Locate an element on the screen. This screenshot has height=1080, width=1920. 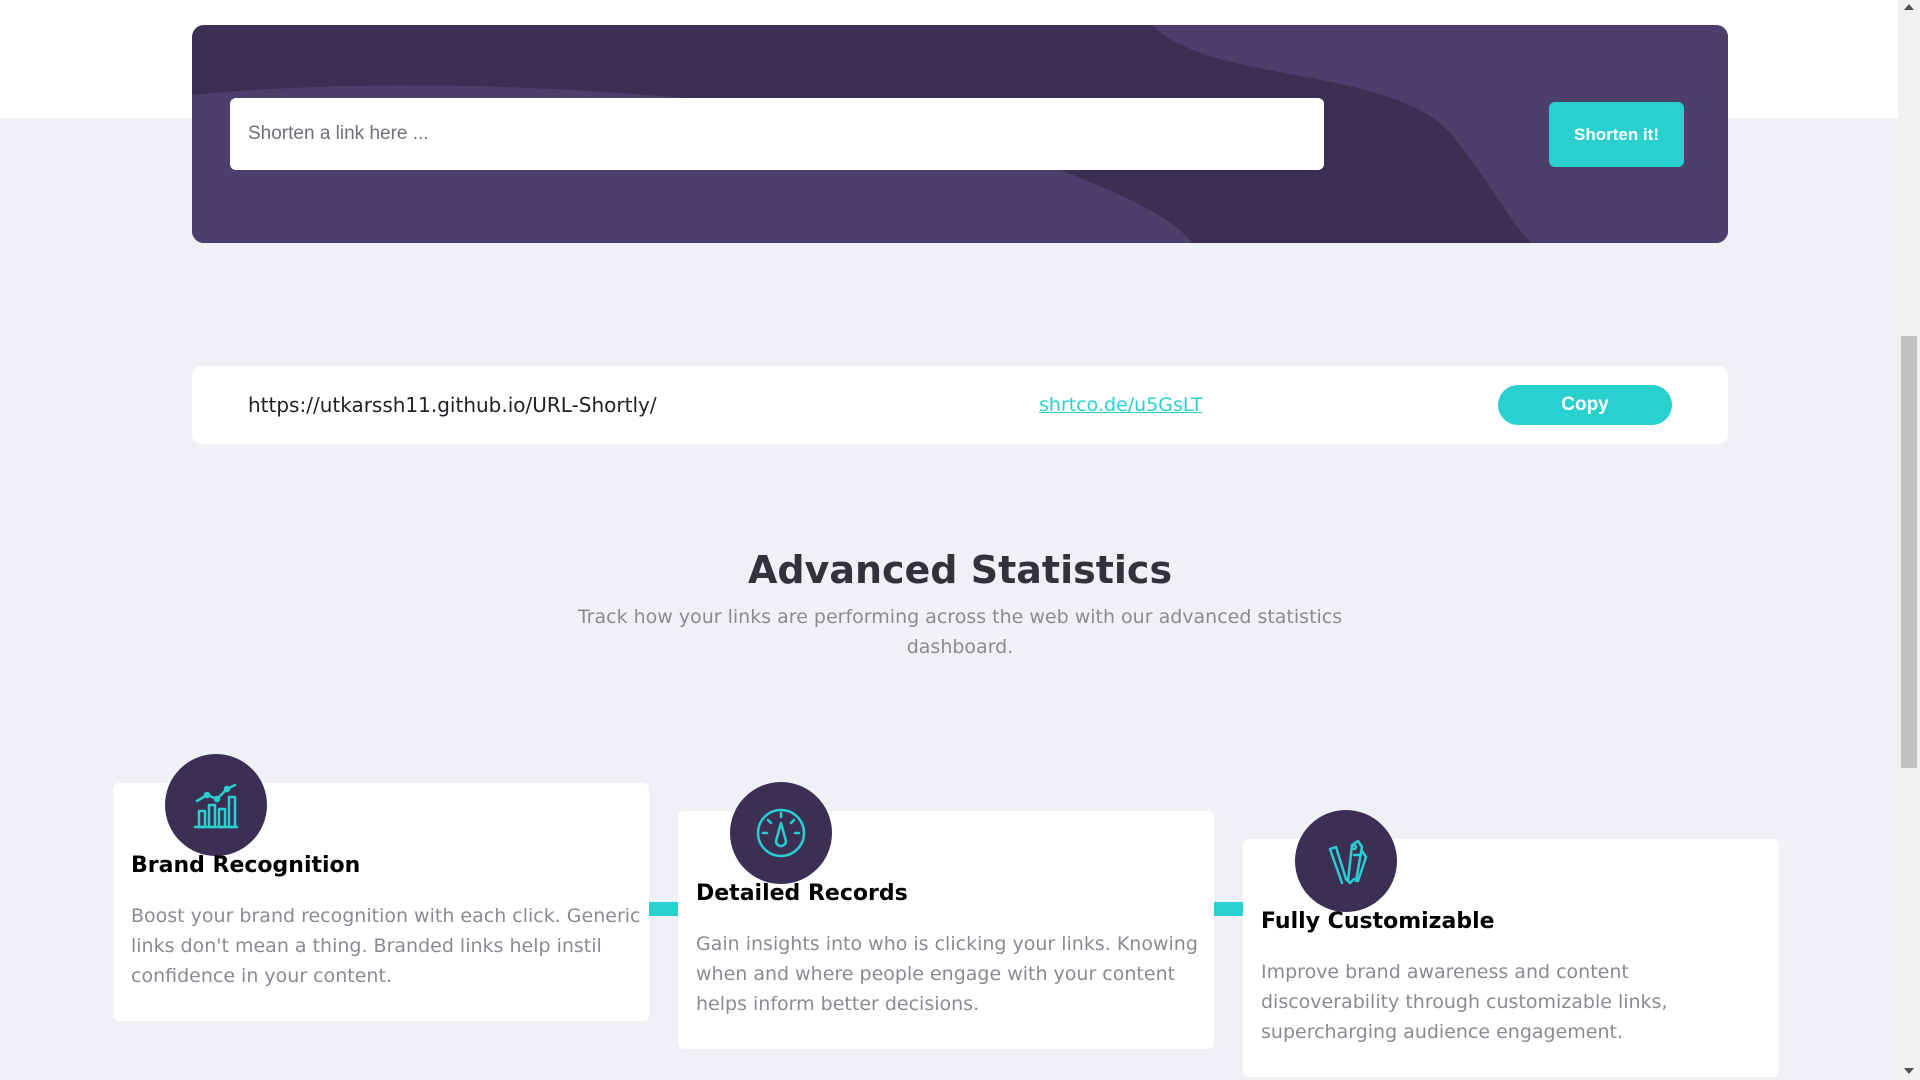
gauge-icon is located at coordinates (781, 833).